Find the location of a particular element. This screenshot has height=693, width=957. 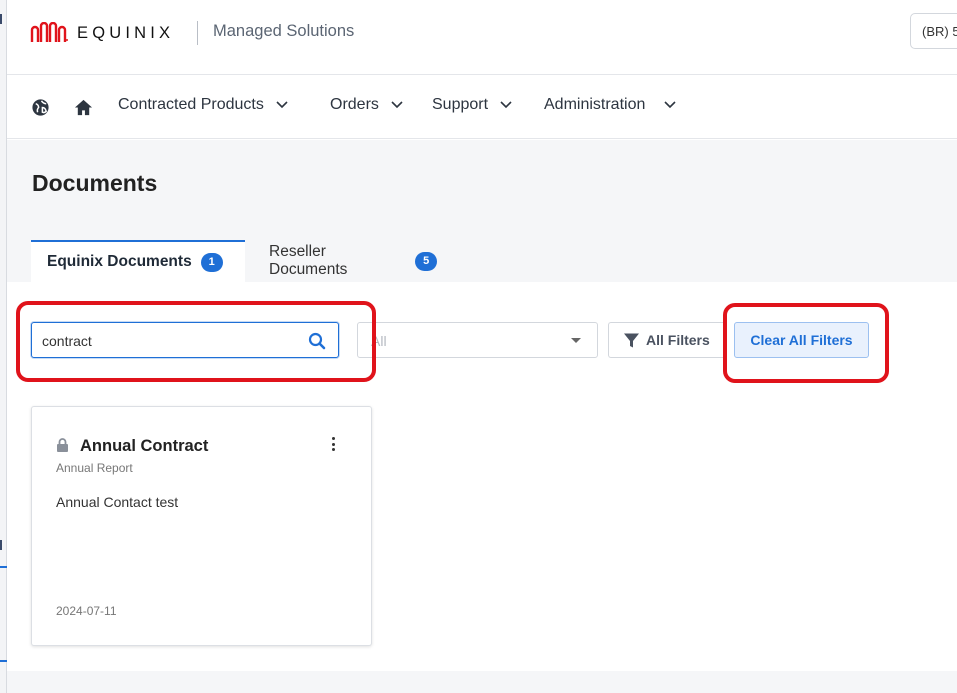

nav-label: Contracted Products is located at coordinates (191, 104).